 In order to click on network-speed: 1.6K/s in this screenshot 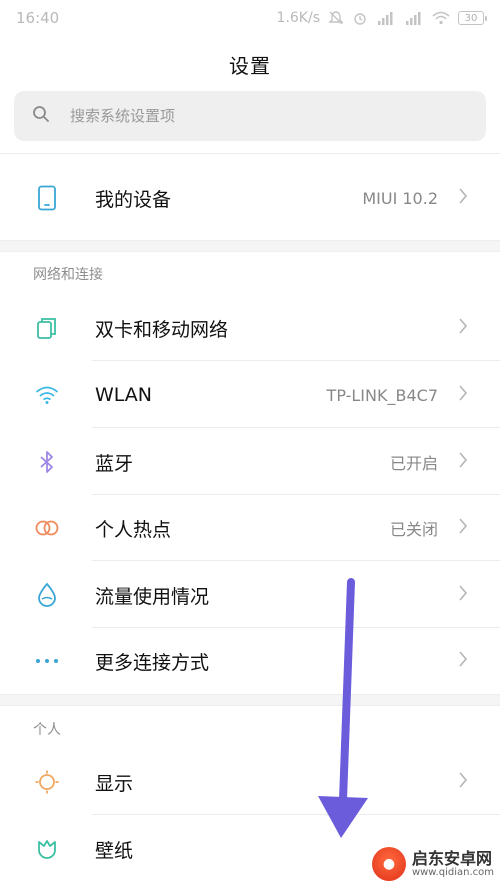, I will do `click(298, 18)`.